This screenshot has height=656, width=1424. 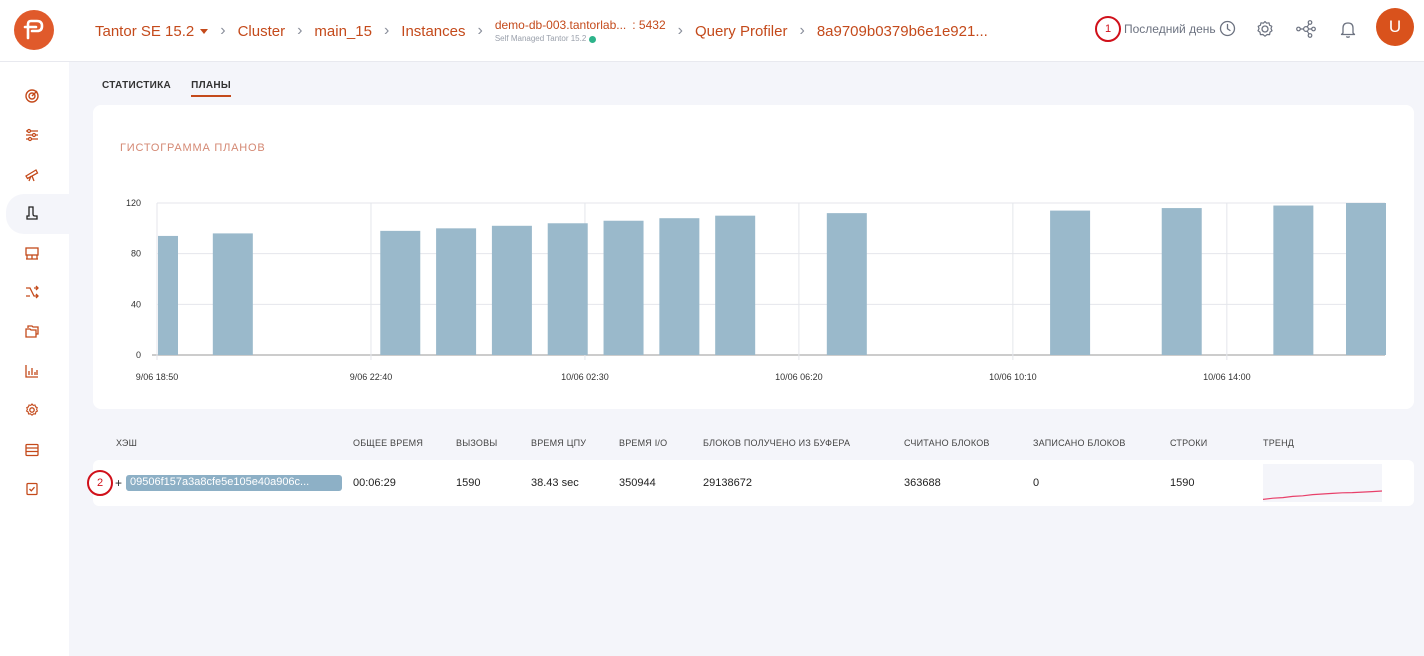 What do you see at coordinates (593, 39) in the screenshot?
I see `check-circle-icon` at bounding box center [593, 39].